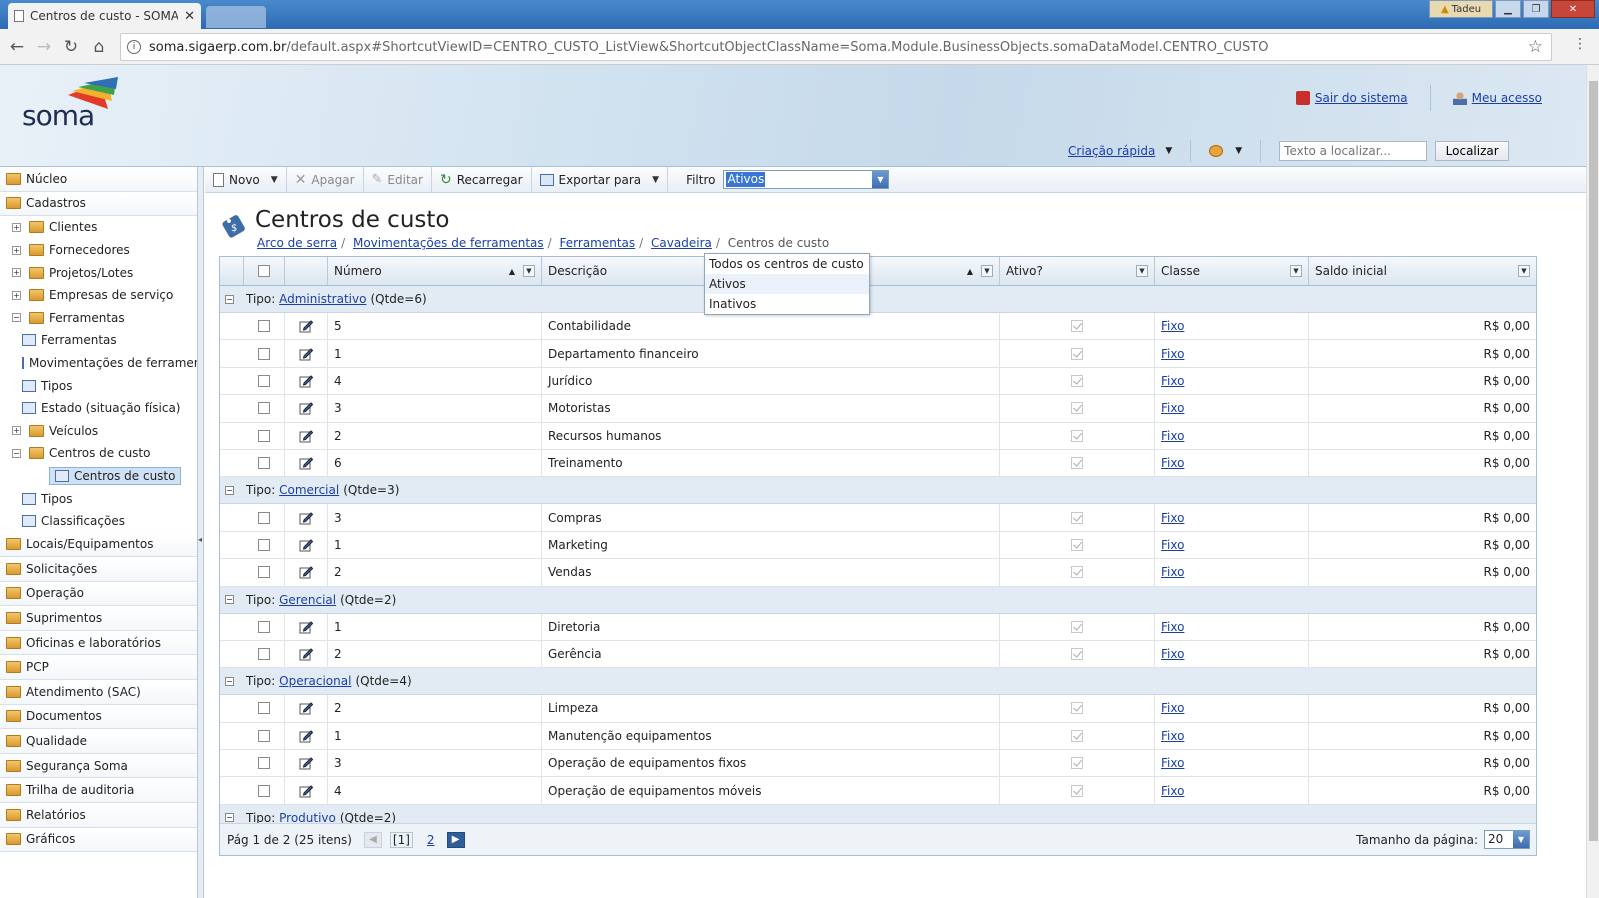  Describe the element at coordinates (1461, 9) in the screenshot. I see `user-badge: ▲ Tadeu` at that location.